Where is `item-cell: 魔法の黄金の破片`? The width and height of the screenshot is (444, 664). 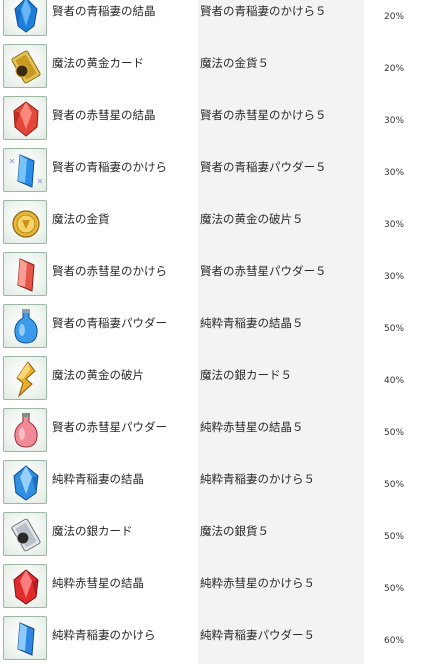 item-cell: 魔法の黄金の破片 is located at coordinates (124, 378).